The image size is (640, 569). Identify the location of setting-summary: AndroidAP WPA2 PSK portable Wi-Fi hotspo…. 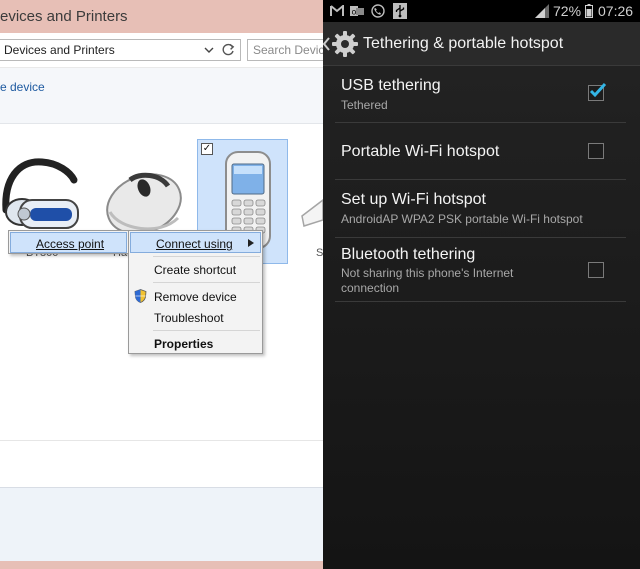
(462, 219).